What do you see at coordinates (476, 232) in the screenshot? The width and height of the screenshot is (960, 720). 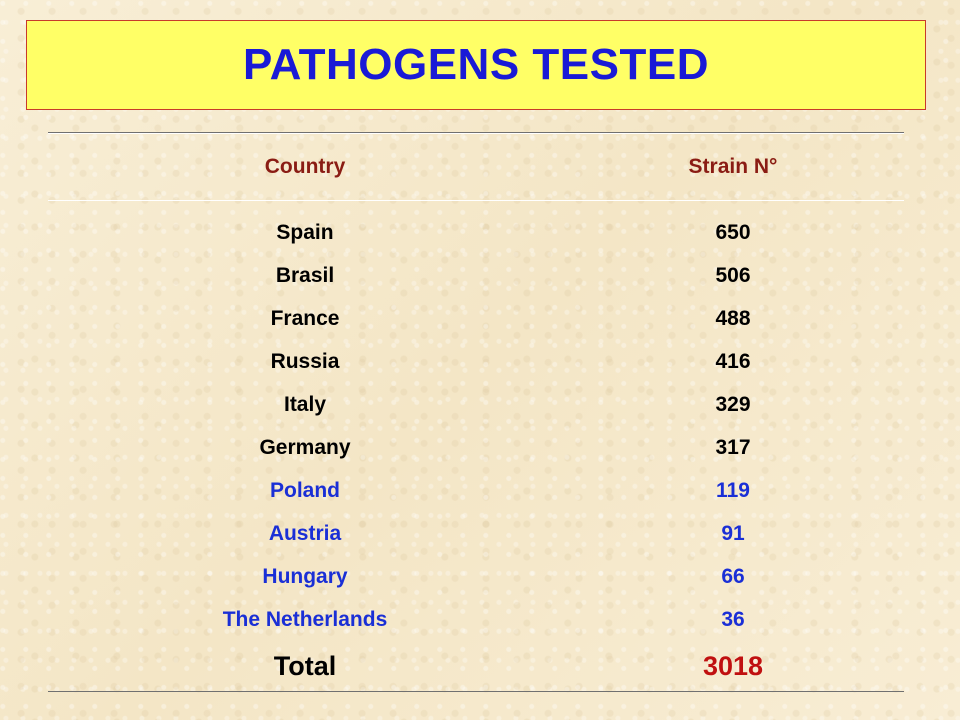 I see `table-row: Spain 650` at bounding box center [476, 232].